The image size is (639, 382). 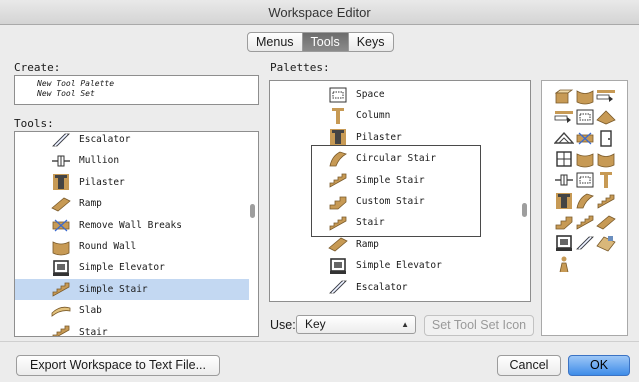 I want to click on palettes-label: Palettes:, so click(x=300, y=67).